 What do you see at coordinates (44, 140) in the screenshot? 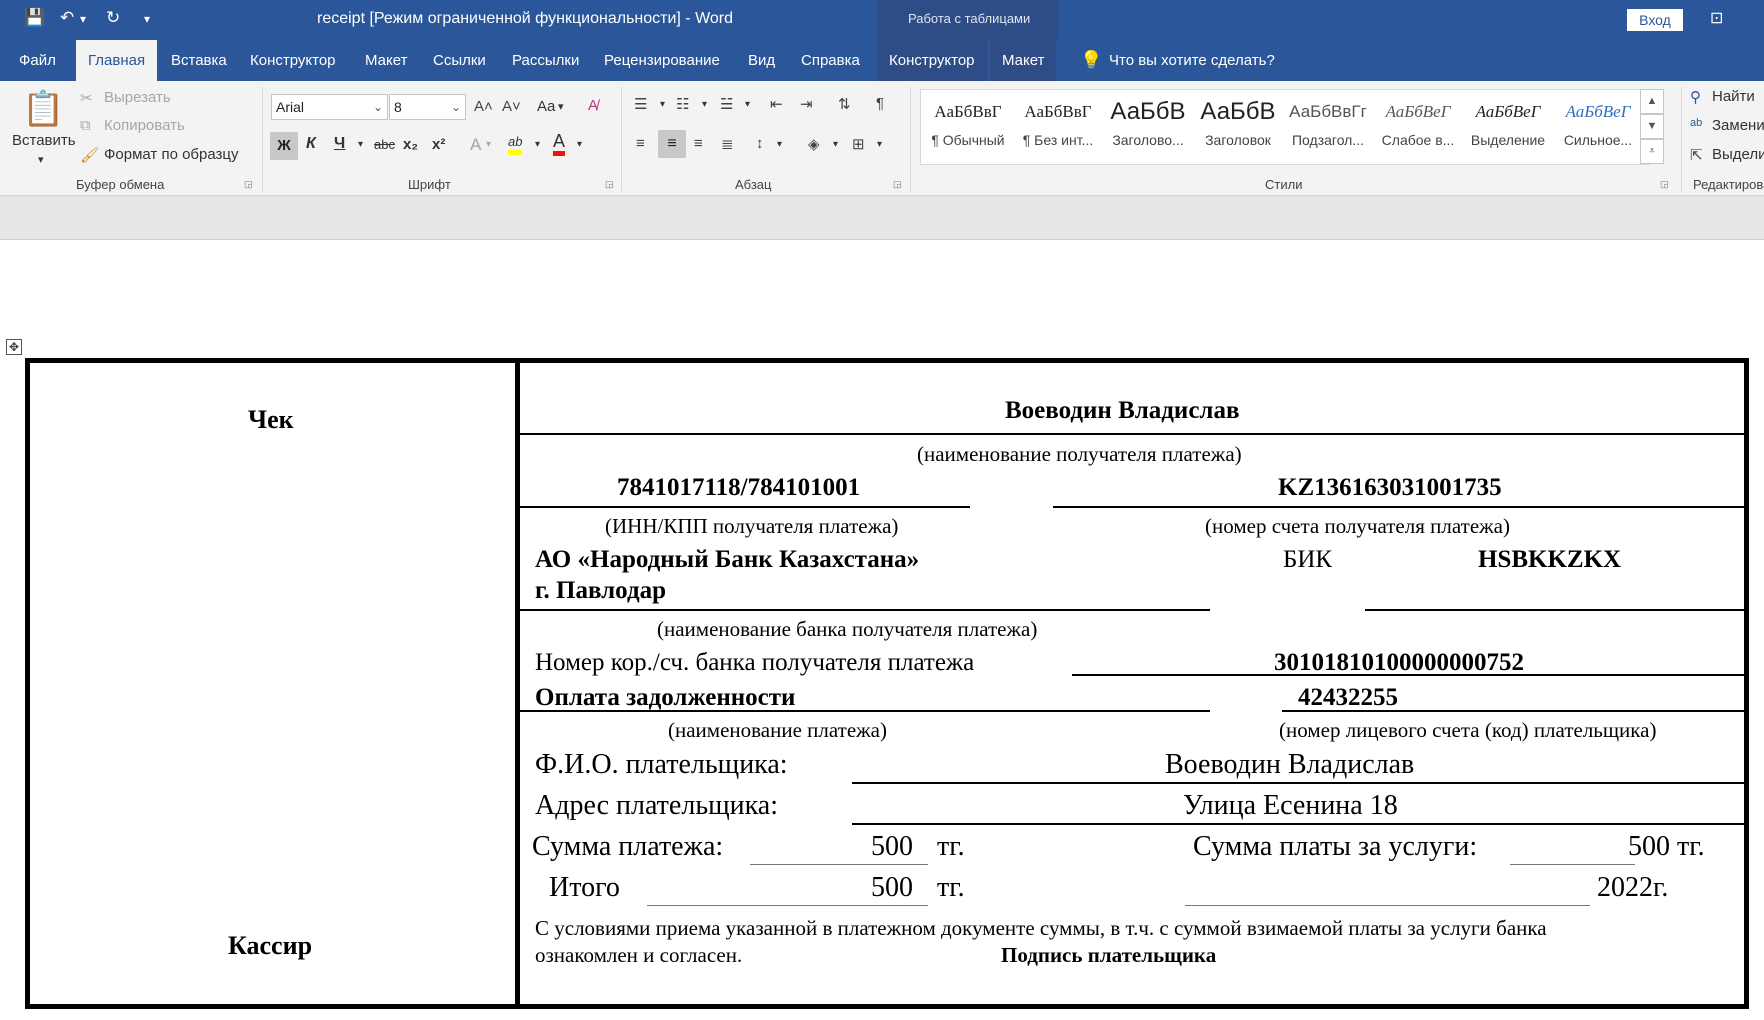
I see `paste-button: Вставить` at bounding box center [44, 140].